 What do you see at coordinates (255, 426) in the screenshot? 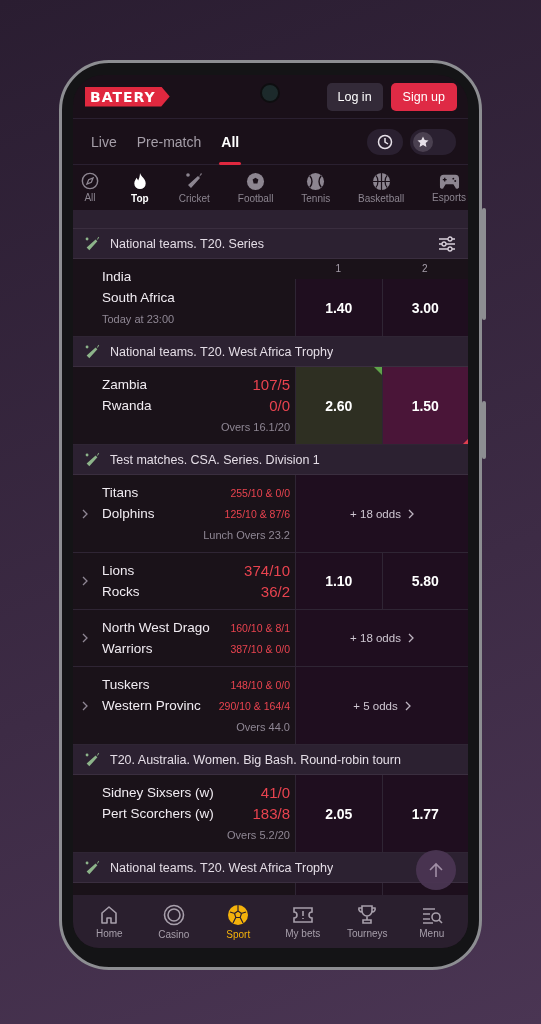
I see `match-status: Overs 16.1/20` at bounding box center [255, 426].